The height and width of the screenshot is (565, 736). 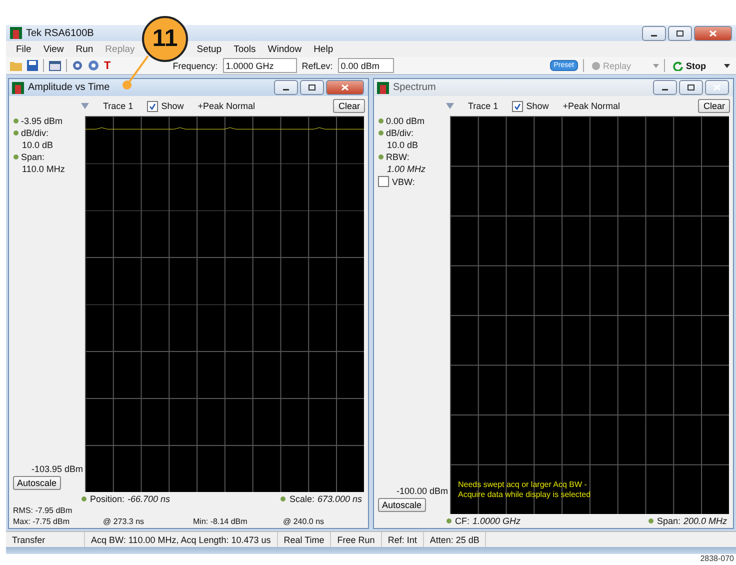 What do you see at coordinates (107, 66) in the screenshot?
I see `marker-tool: T` at bounding box center [107, 66].